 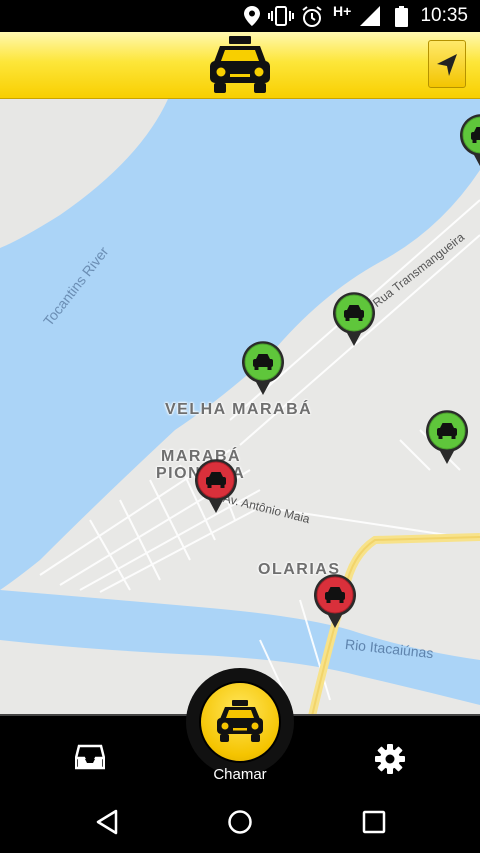 What do you see at coordinates (312, 16) in the screenshot?
I see `alarm-icon` at bounding box center [312, 16].